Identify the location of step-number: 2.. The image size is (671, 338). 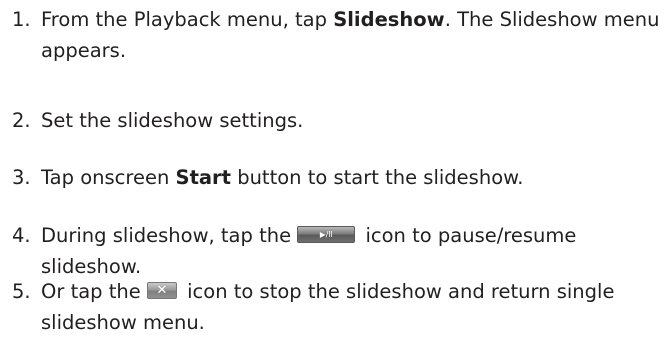
(21, 120).